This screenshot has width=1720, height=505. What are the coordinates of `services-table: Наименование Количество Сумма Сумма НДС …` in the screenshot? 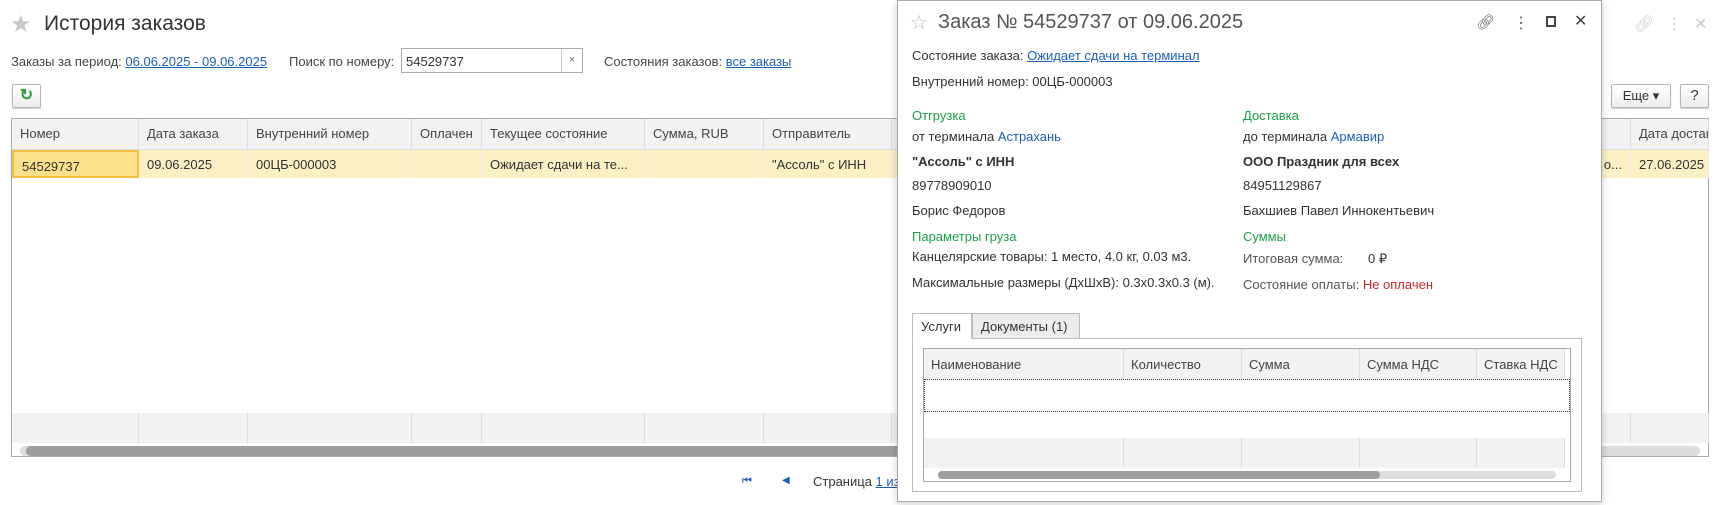 It's located at (1247, 415).